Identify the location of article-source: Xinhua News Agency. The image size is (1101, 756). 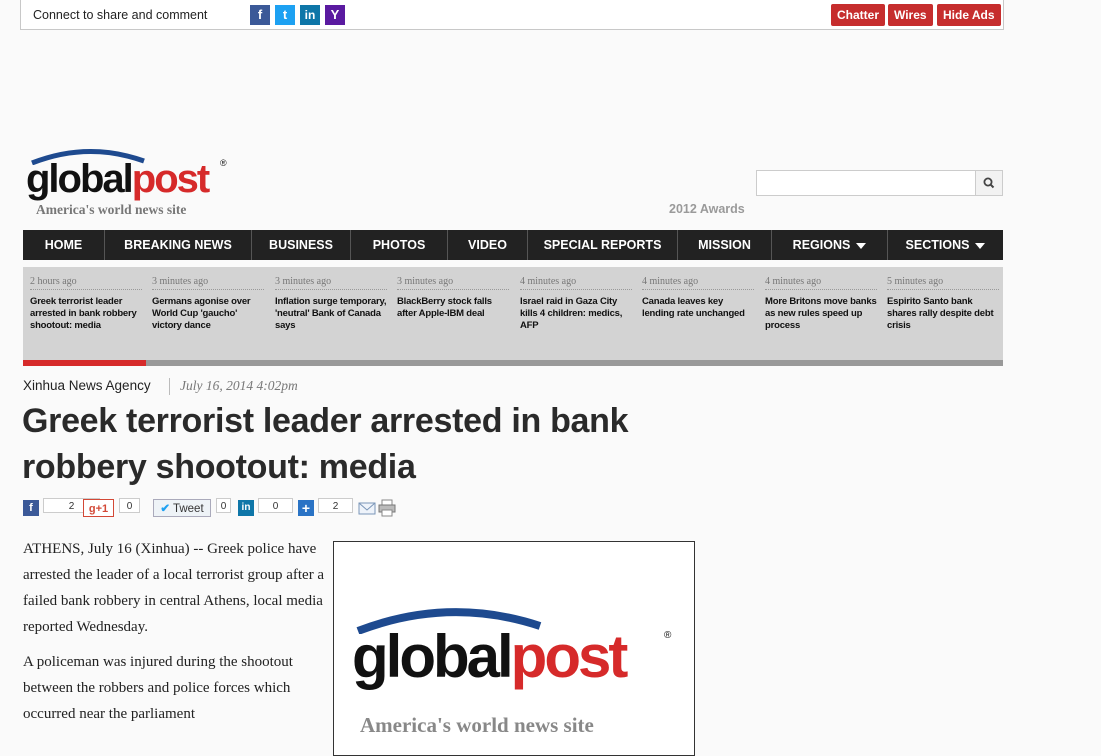
(87, 385).